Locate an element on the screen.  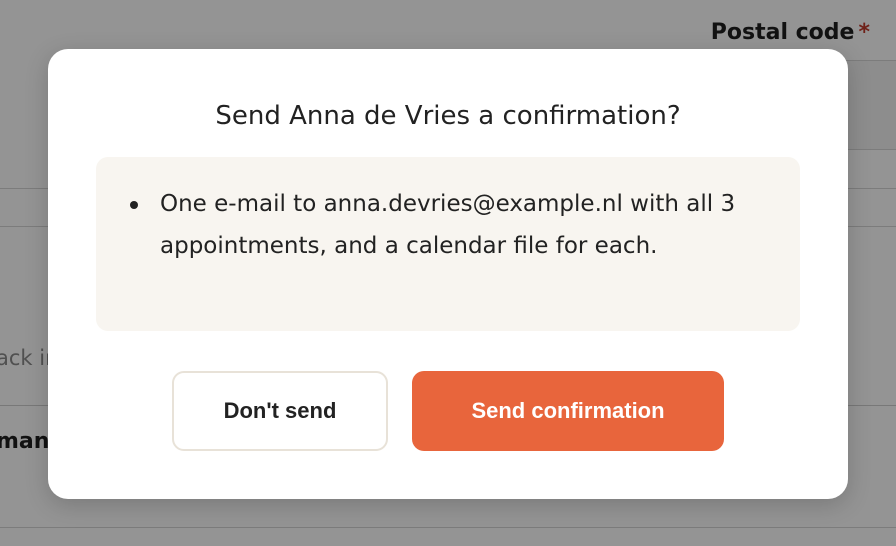
send-confirmation-button: Send confirmation is located at coordinates (568, 411).